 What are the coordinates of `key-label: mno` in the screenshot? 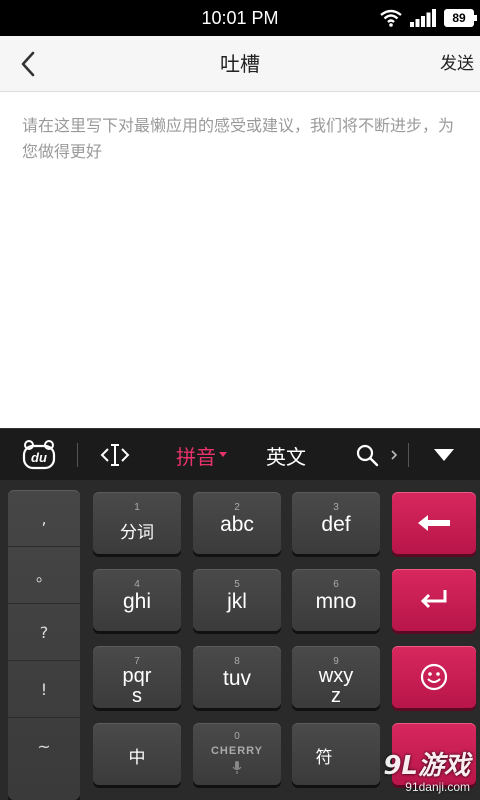 It's located at (336, 601).